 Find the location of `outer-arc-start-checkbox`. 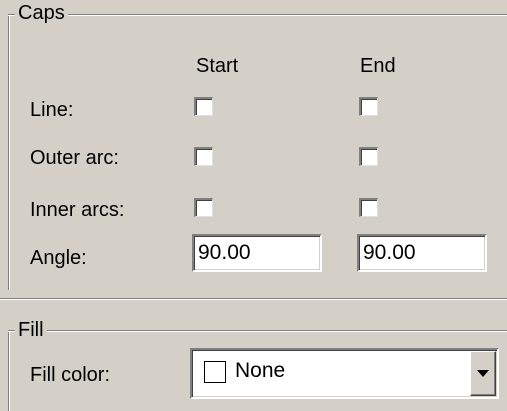

outer-arc-start-checkbox is located at coordinates (203, 156).